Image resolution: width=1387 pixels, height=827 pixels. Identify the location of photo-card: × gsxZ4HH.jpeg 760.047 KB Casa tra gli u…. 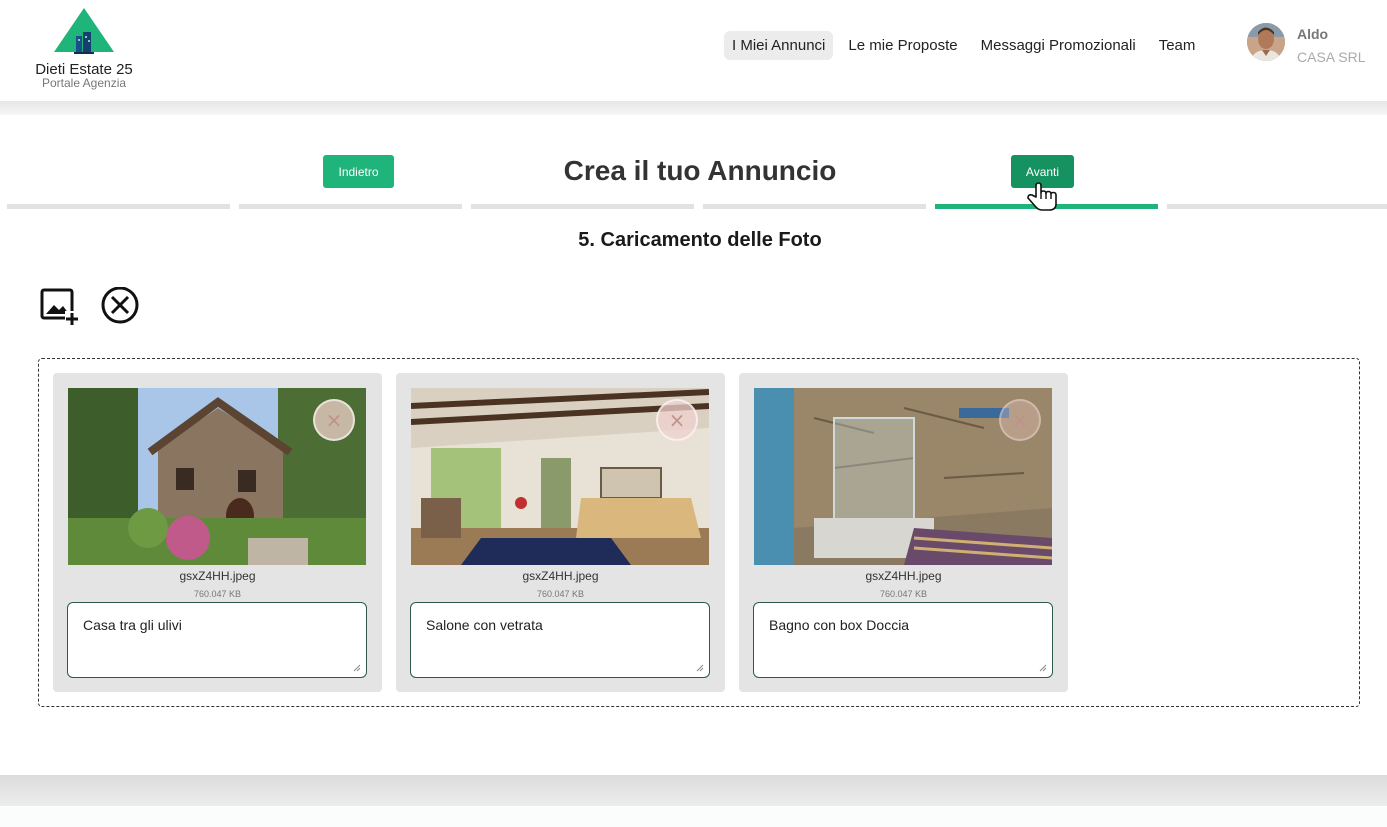
(217, 532).